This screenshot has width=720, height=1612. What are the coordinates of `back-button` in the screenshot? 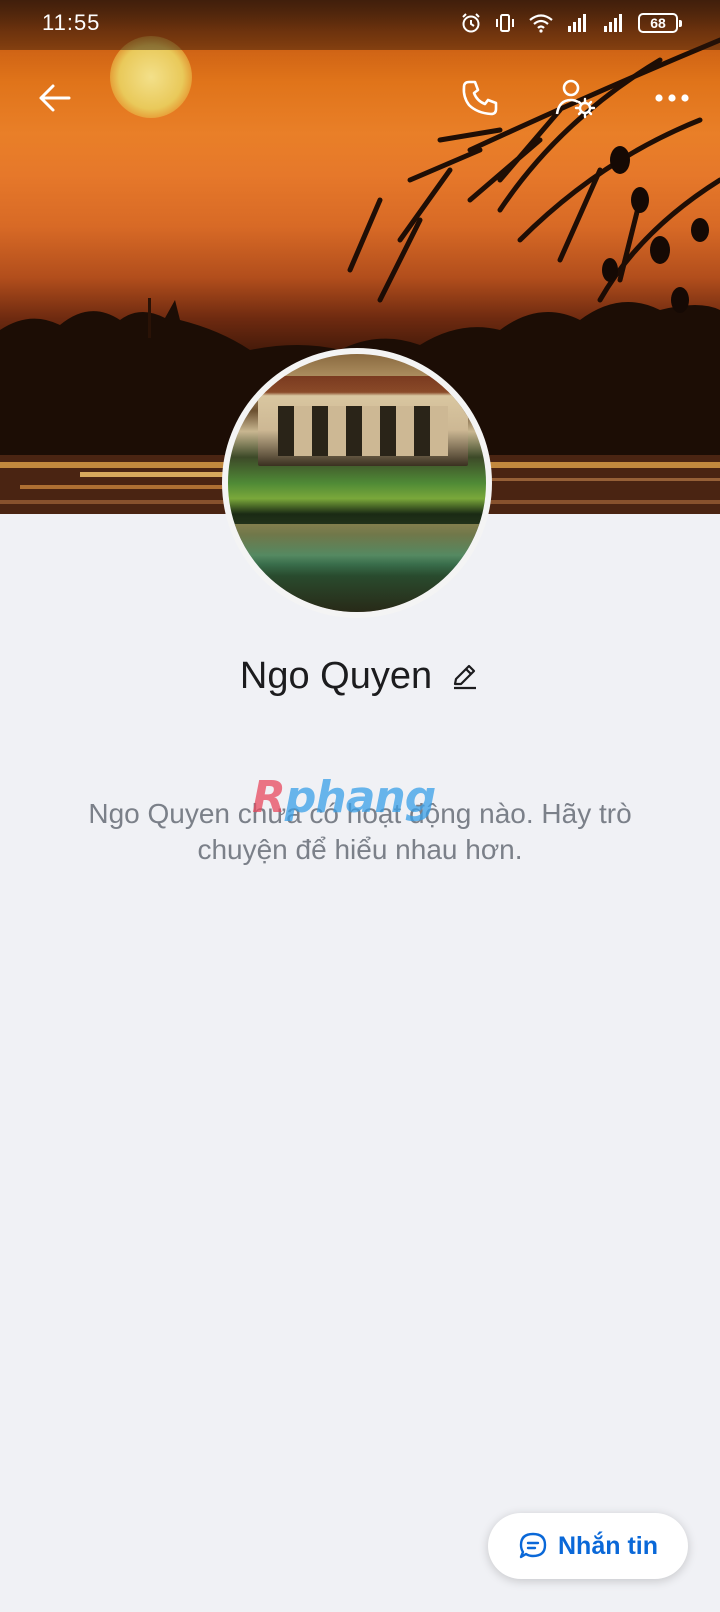 It's located at (55, 98).